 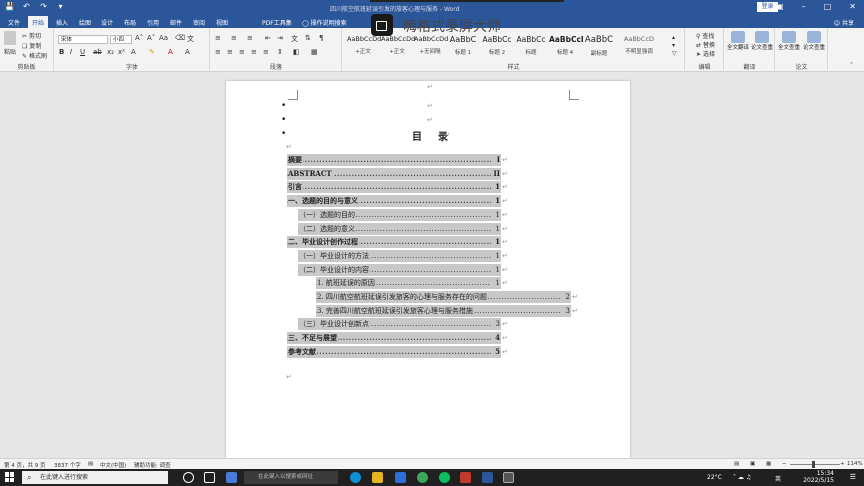 What do you see at coordinates (180, 38) in the screenshot?
I see `clear-format-icon: ⌫` at bounding box center [180, 38].